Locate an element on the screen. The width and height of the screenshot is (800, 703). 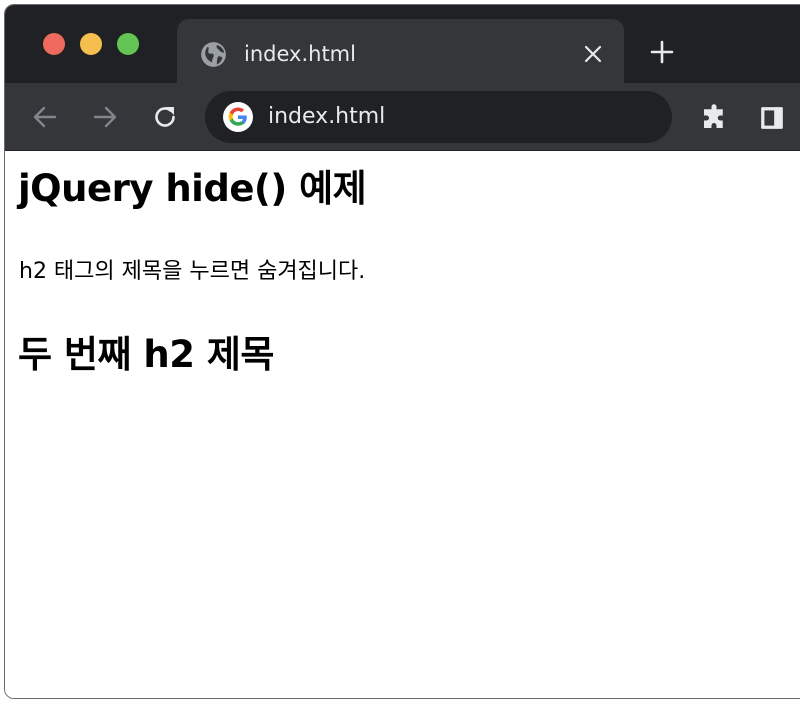
address-bar-text: index.html is located at coordinates (327, 116).